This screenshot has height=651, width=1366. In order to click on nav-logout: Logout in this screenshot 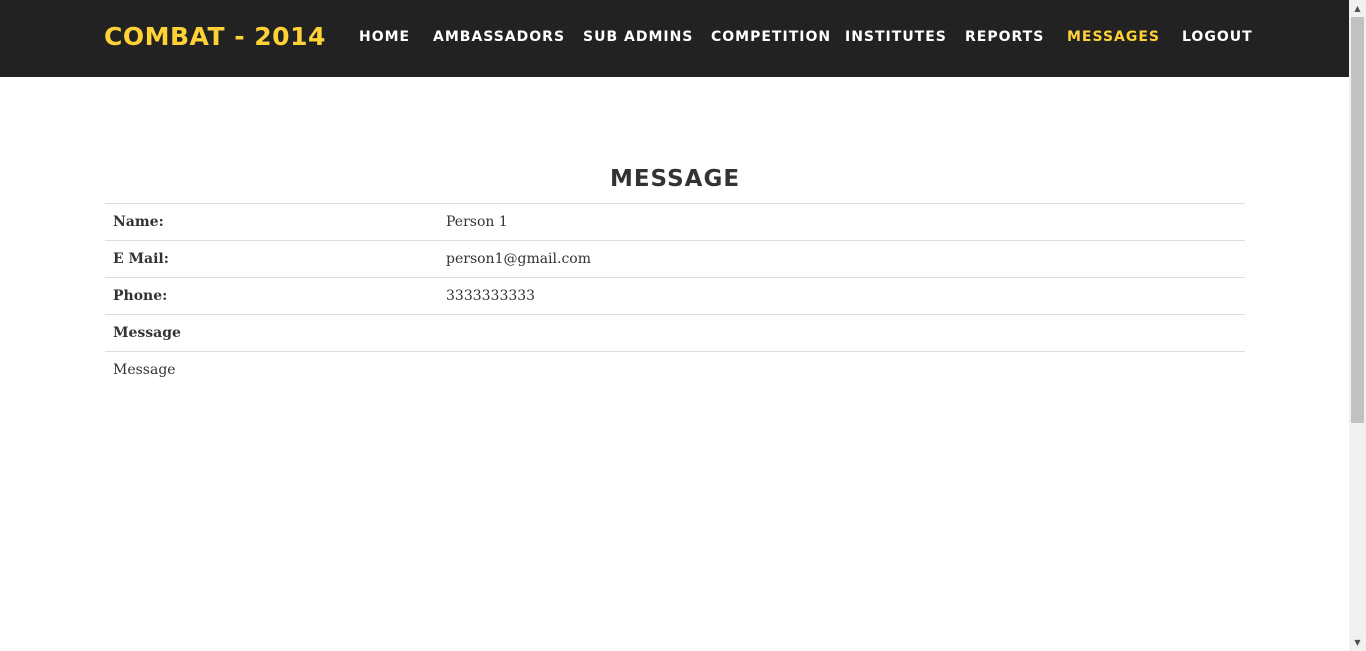, I will do `click(1217, 37)`.